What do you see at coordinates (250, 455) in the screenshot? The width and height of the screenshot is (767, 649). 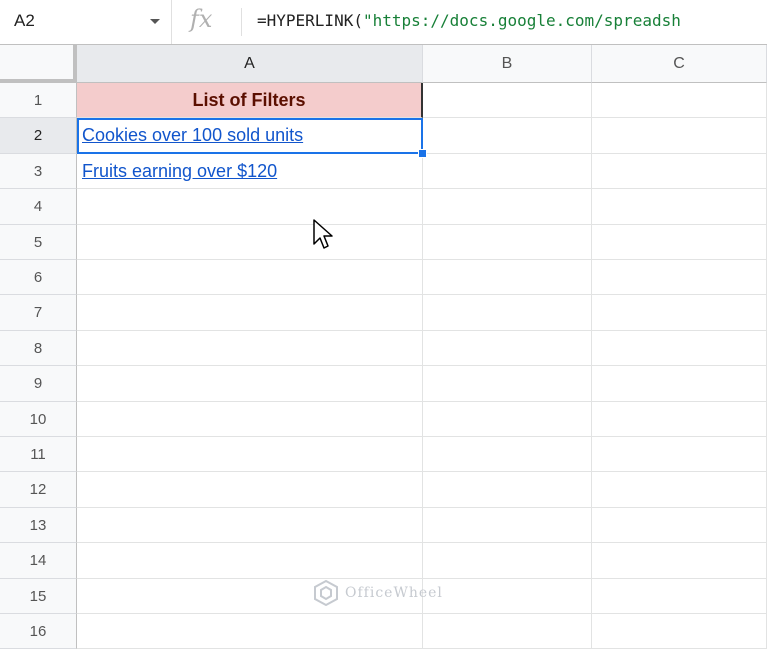 I see `cell-a11` at bounding box center [250, 455].